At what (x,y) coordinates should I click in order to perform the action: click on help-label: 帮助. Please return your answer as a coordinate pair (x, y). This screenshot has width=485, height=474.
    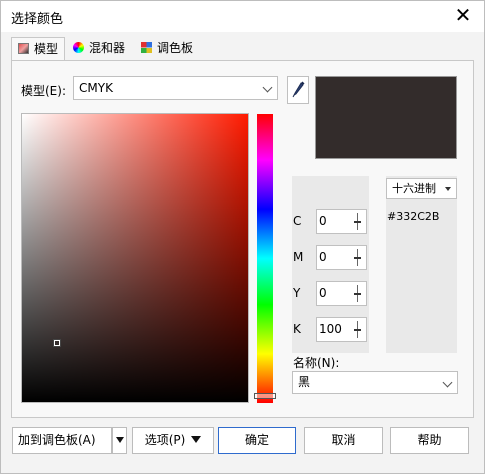
    Looking at the image, I should click on (429, 440).